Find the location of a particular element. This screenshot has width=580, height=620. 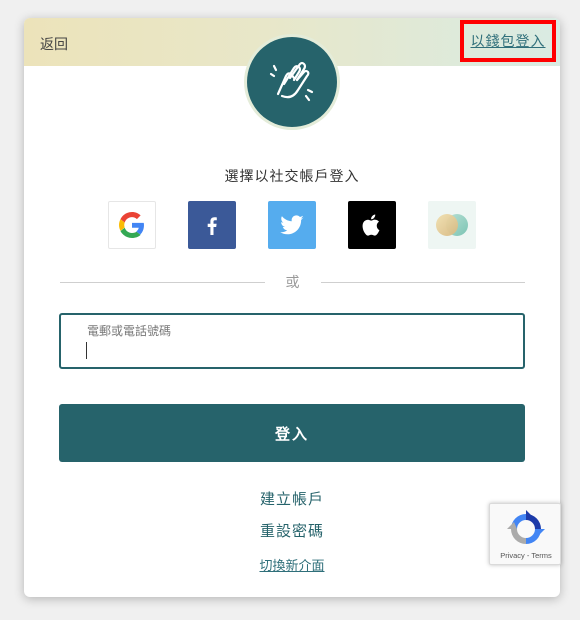

or-divider: 或 is located at coordinates (292, 282).